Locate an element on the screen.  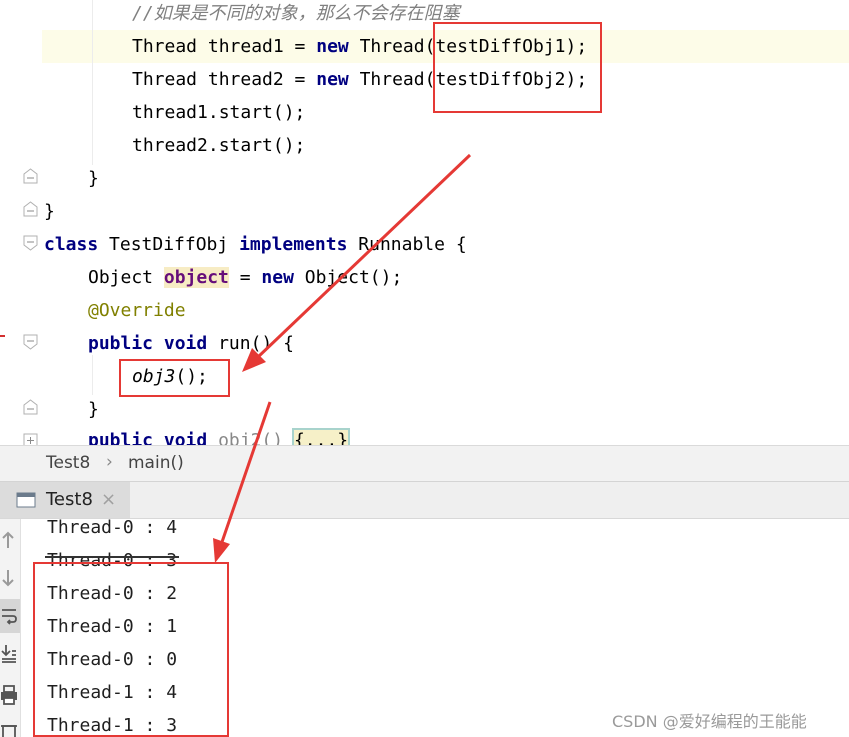
code-line-obj2-decl: public void obj2() {...} is located at coordinates (219, 434).